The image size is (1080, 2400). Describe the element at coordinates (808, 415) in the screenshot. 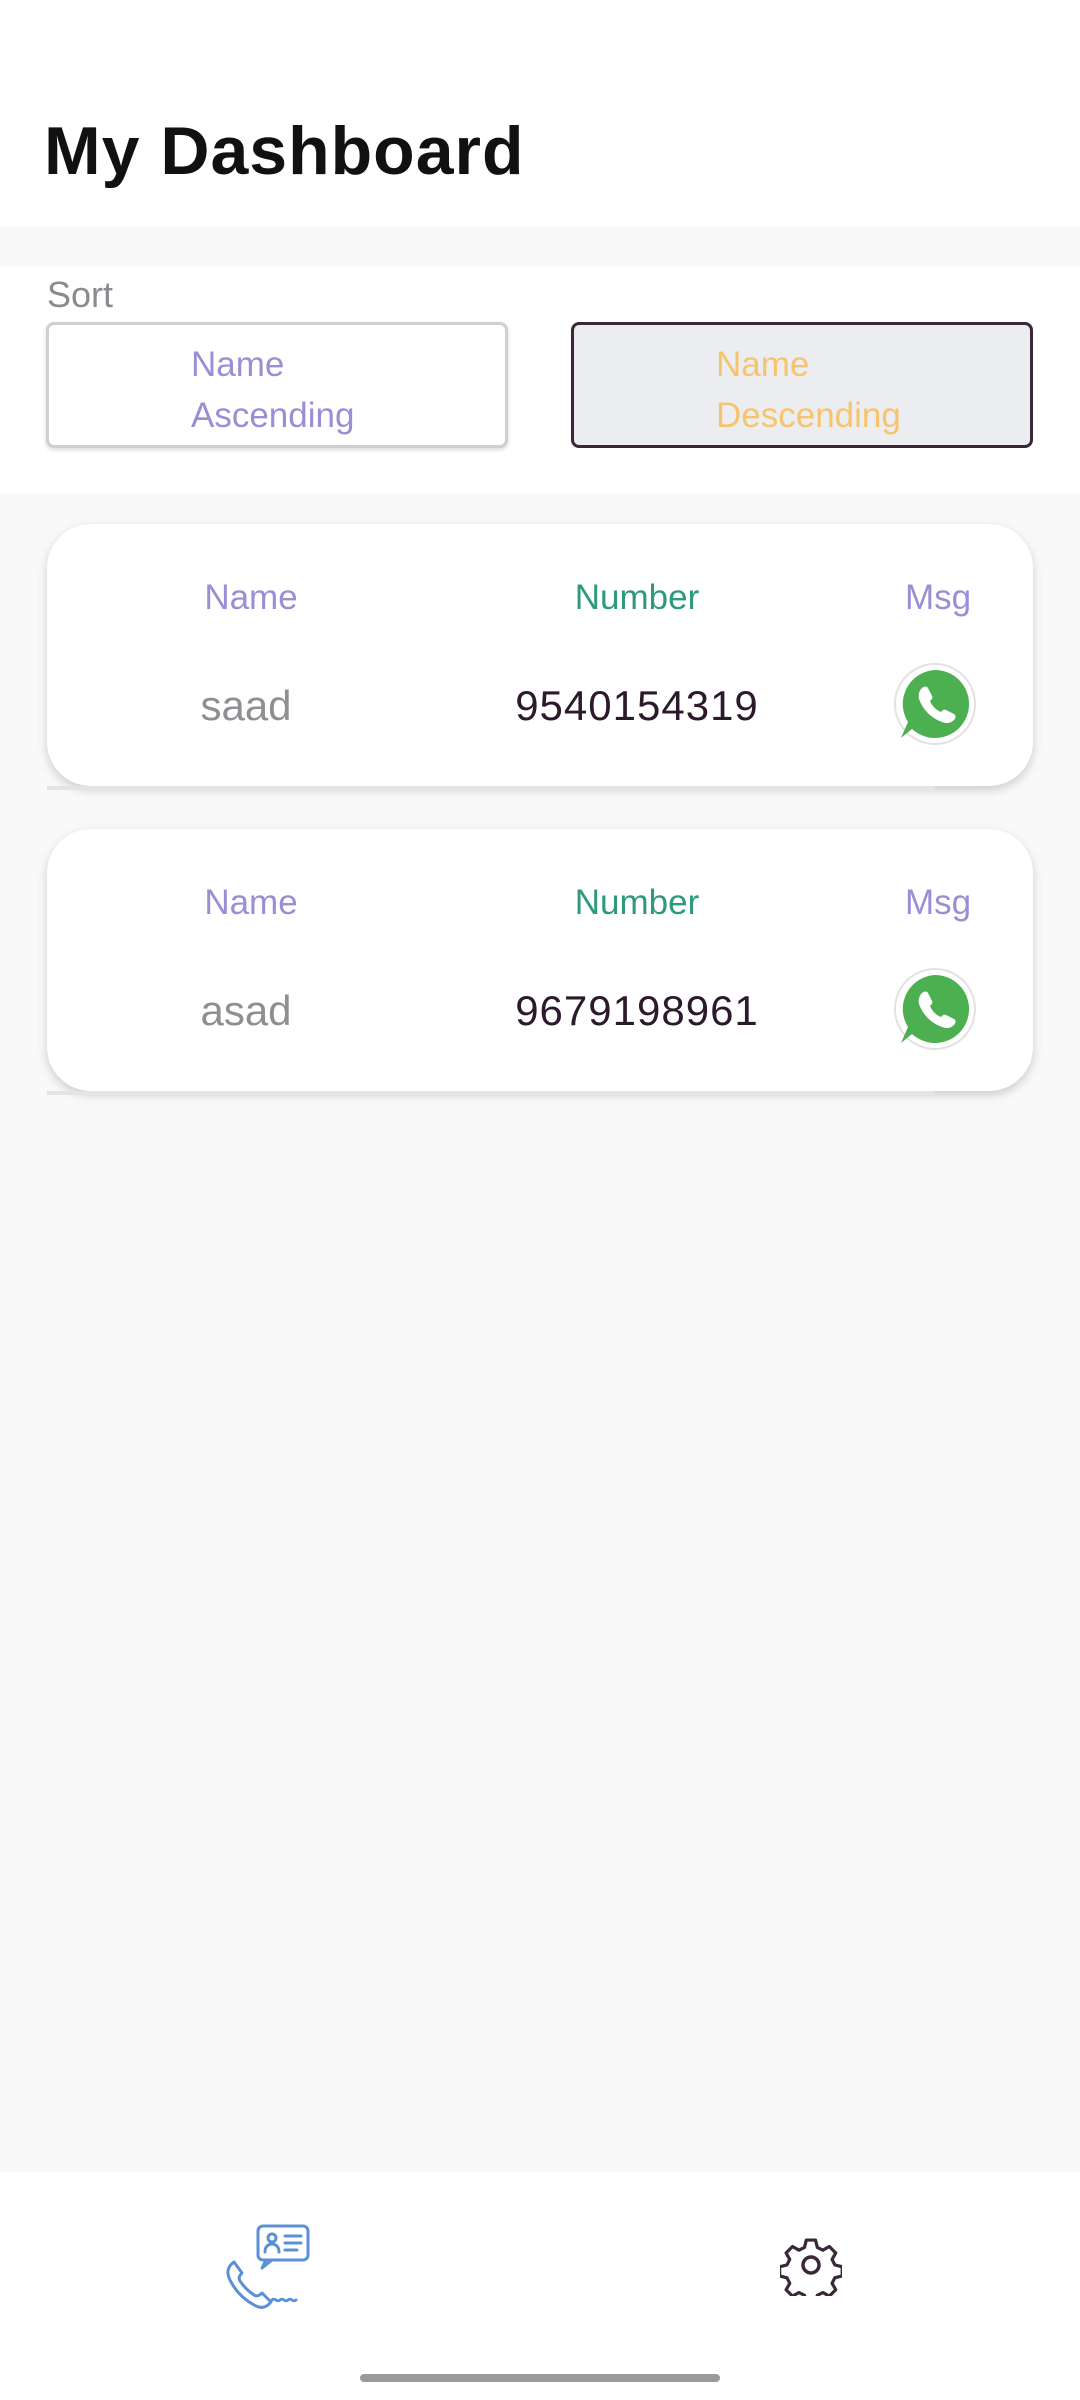

I see `sort-descending-label-line2: Descending` at that location.